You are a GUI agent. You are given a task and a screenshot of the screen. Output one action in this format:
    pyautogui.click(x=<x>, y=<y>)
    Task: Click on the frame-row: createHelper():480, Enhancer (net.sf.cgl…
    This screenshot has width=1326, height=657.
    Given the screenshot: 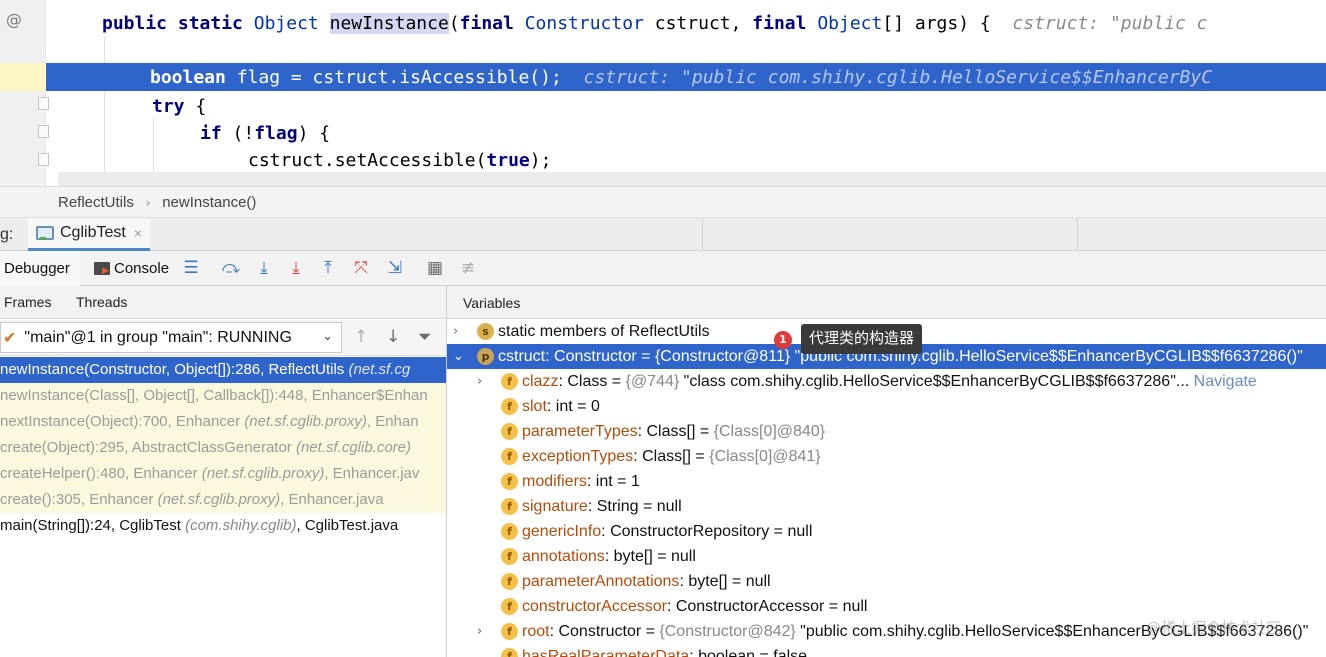 What is the action you would take?
    pyautogui.click(x=223, y=474)
    